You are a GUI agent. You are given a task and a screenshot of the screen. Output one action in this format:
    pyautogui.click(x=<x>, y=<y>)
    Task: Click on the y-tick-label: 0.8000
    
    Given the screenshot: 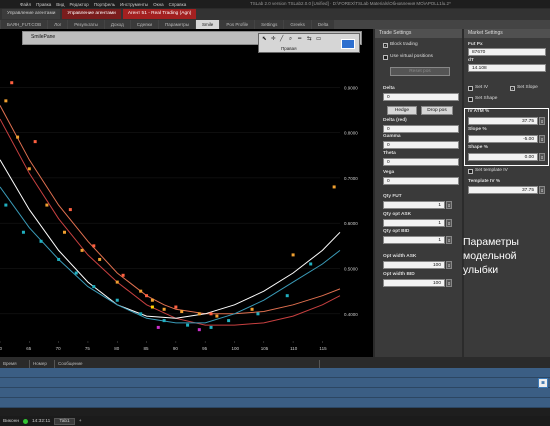 What is the action you would take?
    pyautogui.click(x=351, y=133)
    